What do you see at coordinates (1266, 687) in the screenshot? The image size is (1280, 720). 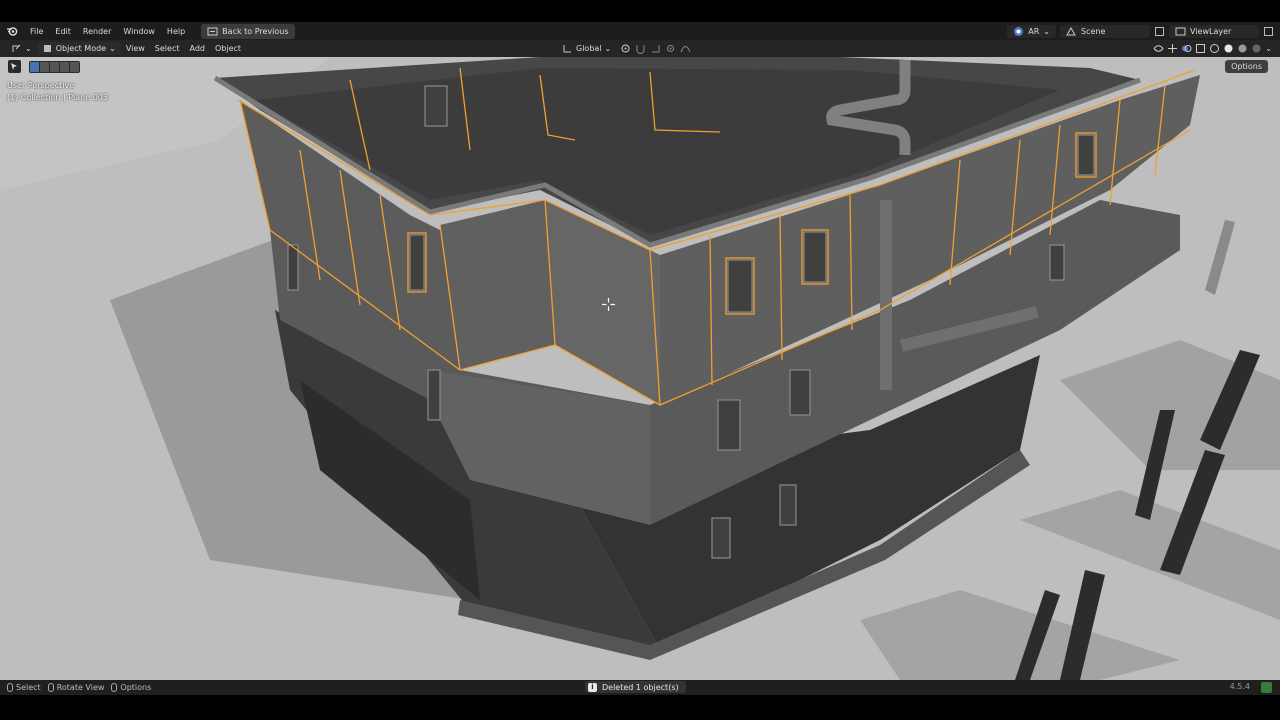 I see `status-icon` at bounding box center [1266, 687].